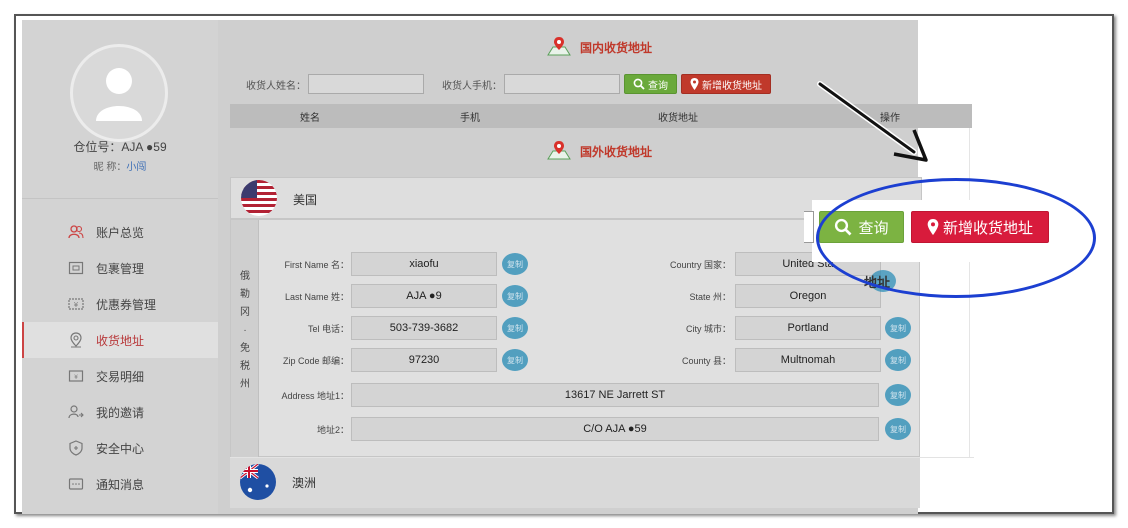 The image size is (1128, 528). Describe the element at coordinates (424, 360) in the screenshot. I see `zip-value: 97230` at that location.